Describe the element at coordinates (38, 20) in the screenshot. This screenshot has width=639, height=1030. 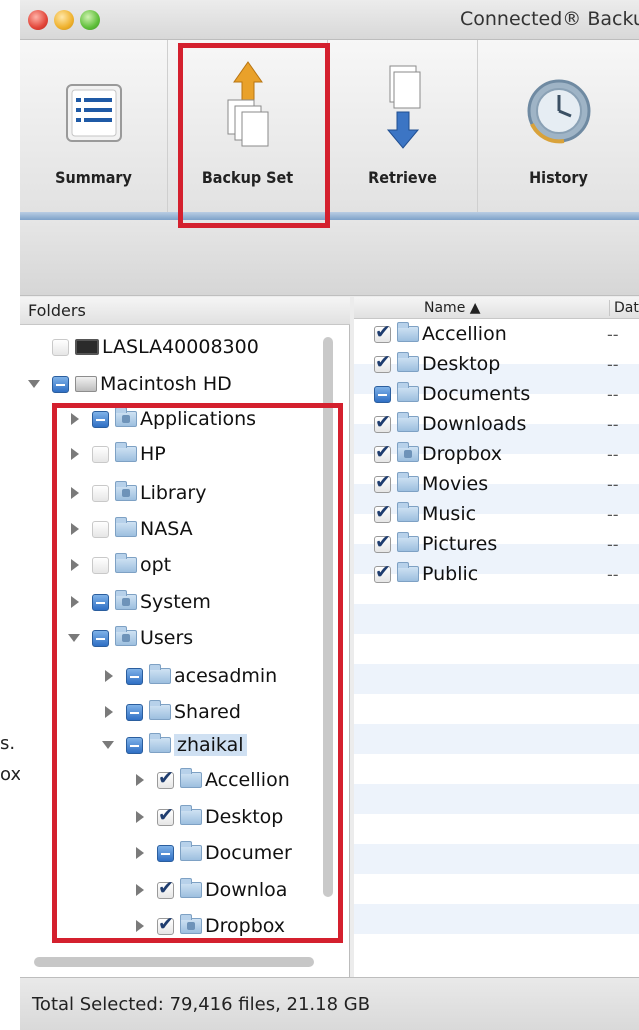
I see `close-window-button` at that location.